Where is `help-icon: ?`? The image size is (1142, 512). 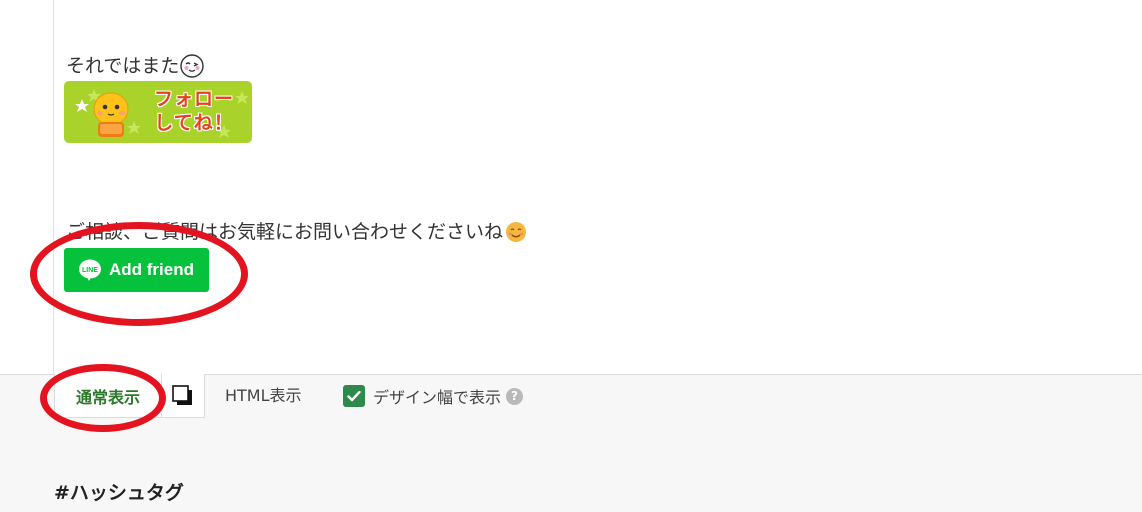
help-icon: ? is located at coordinates (515, 396).